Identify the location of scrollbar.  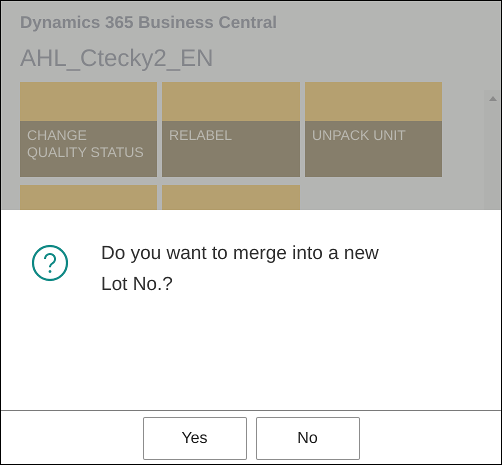
(492, 150).